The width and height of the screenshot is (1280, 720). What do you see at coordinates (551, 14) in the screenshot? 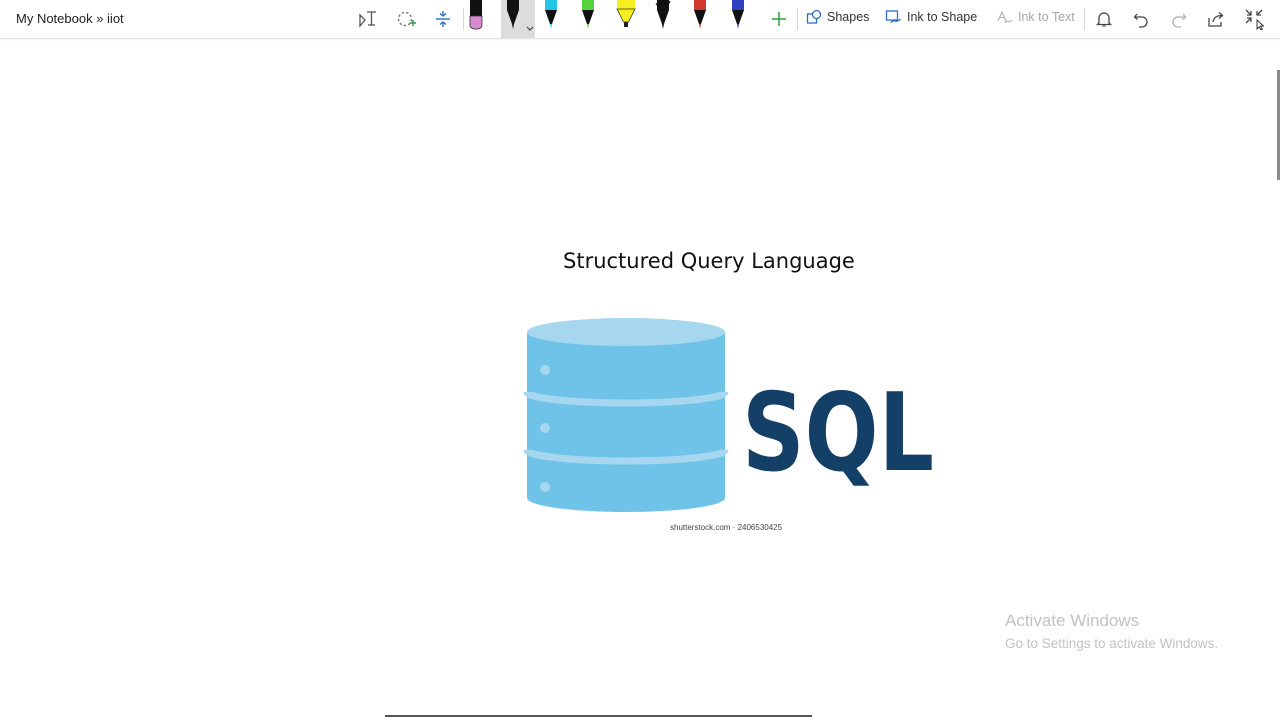
I see `cyan-pen-icon` at bounding box center [551, 14].